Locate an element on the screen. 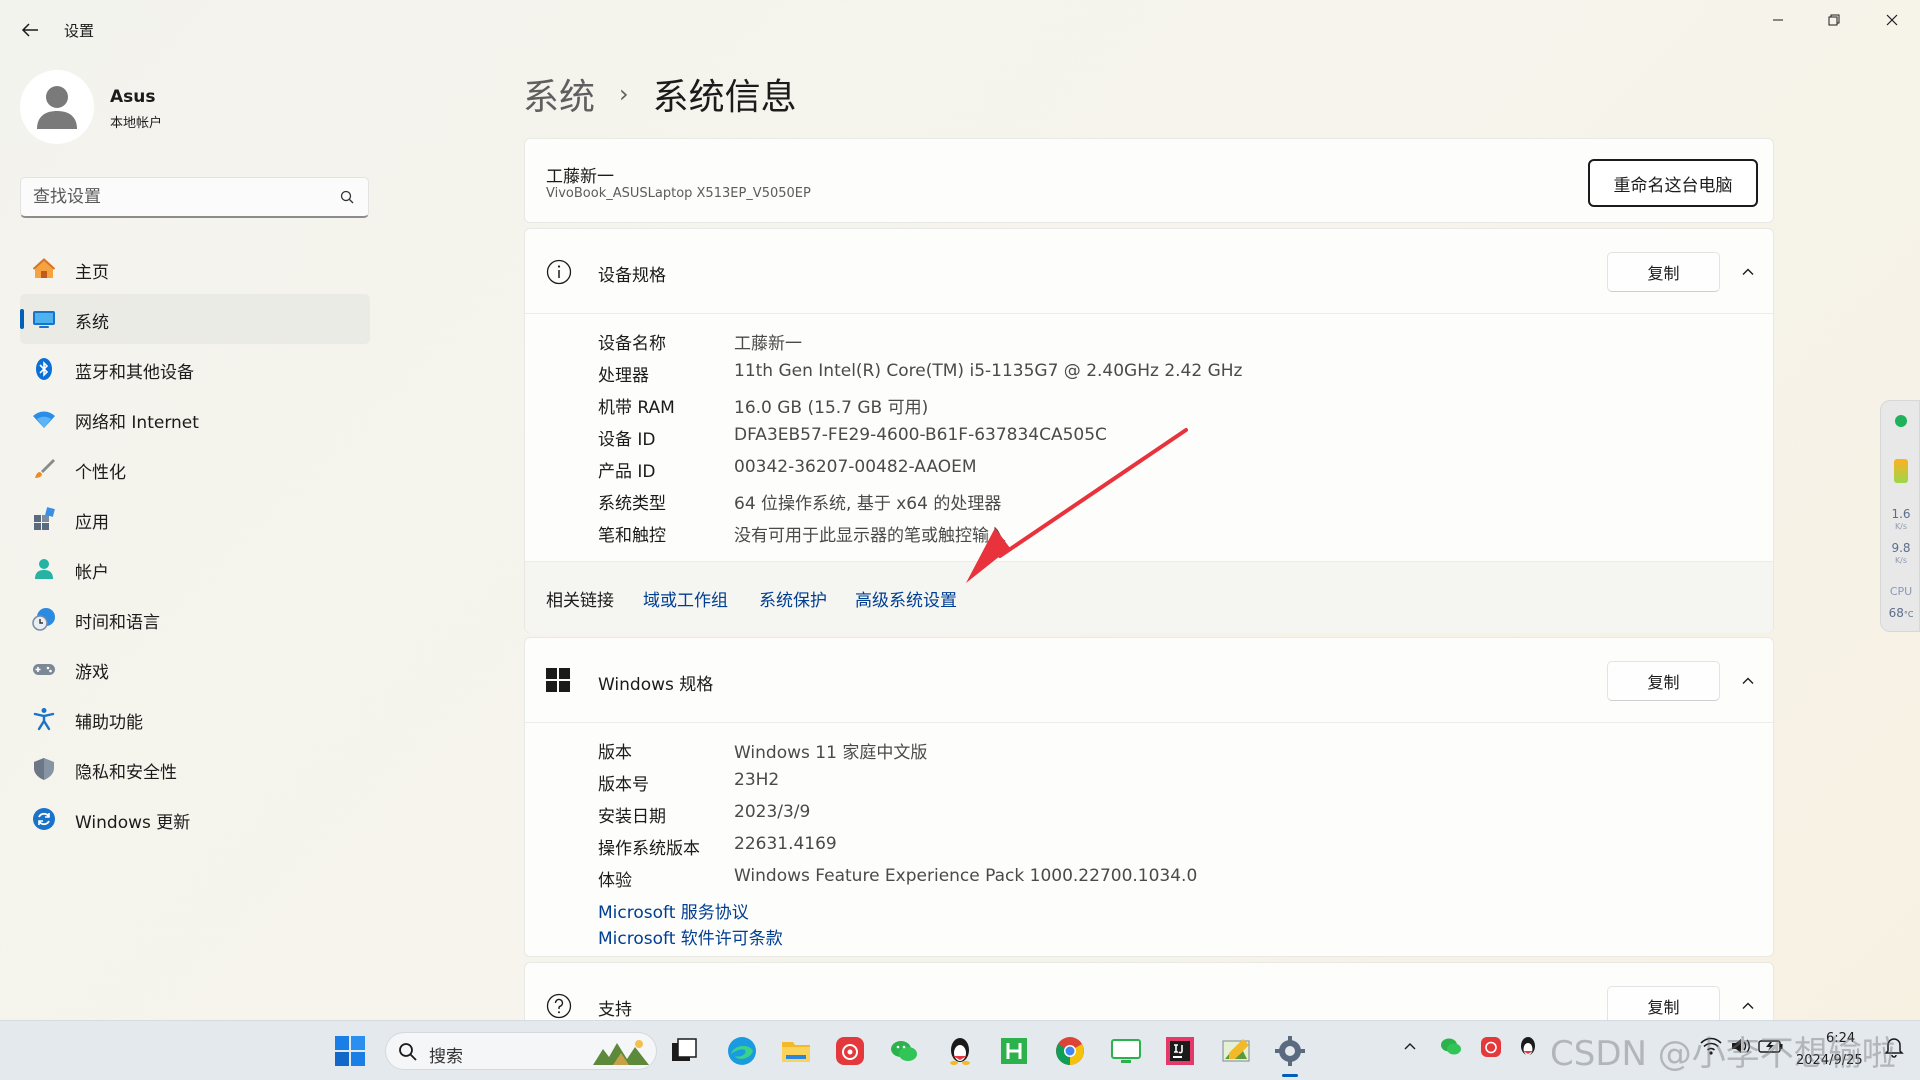 The width and height of the screenshot is (1920, 1080). spec-label: 版本号 is located at coordinates (623, 785).